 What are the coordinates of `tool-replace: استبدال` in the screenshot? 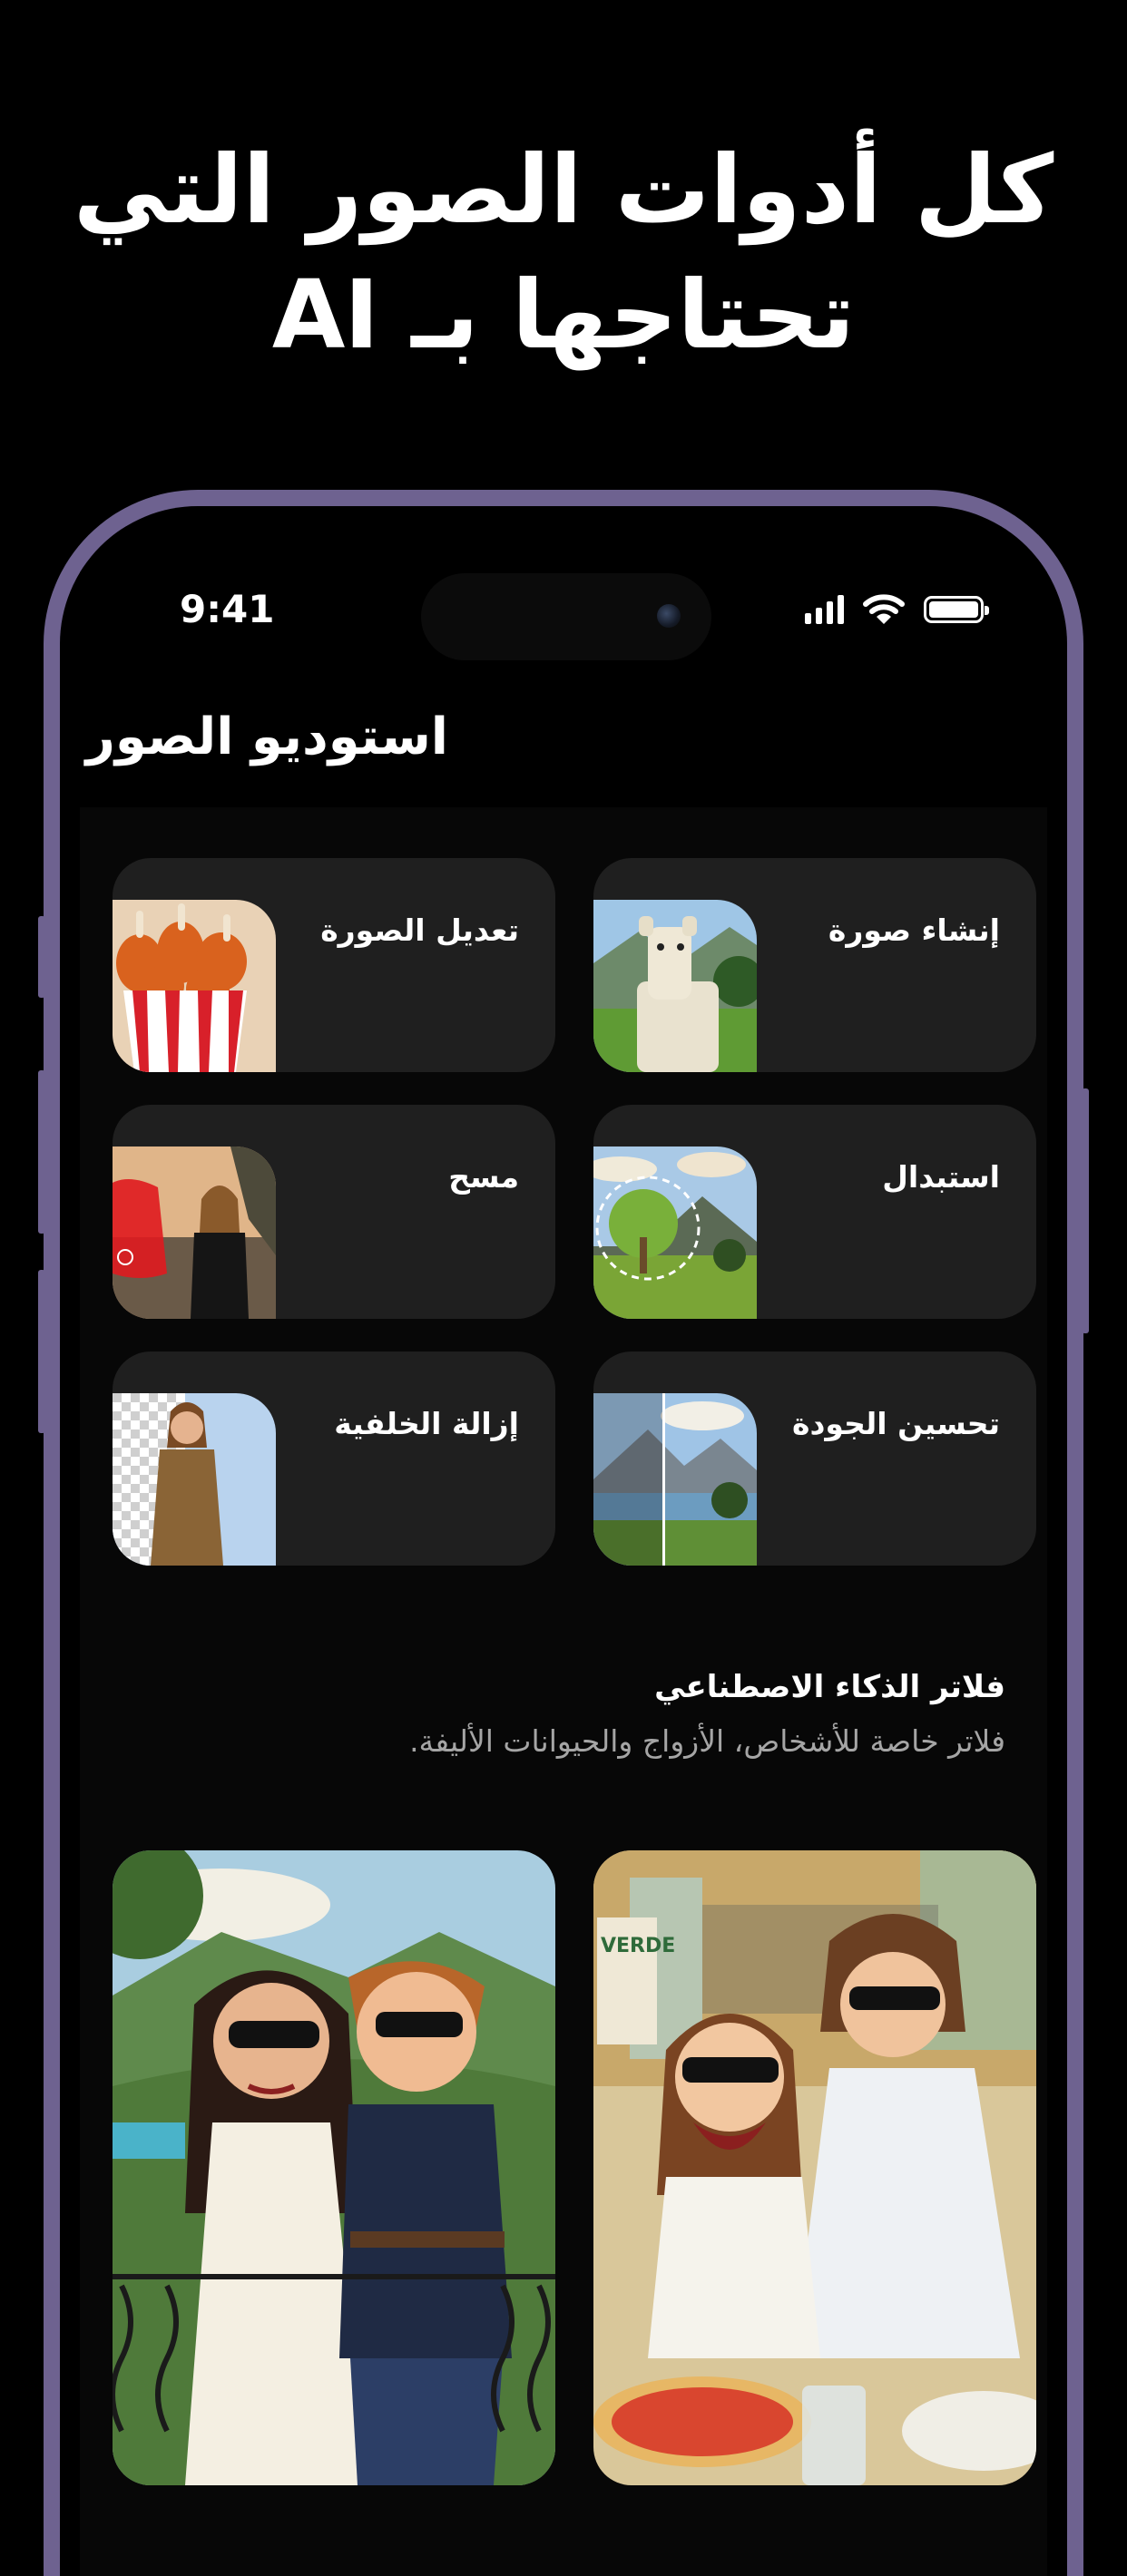 It's located at (814, 1212).